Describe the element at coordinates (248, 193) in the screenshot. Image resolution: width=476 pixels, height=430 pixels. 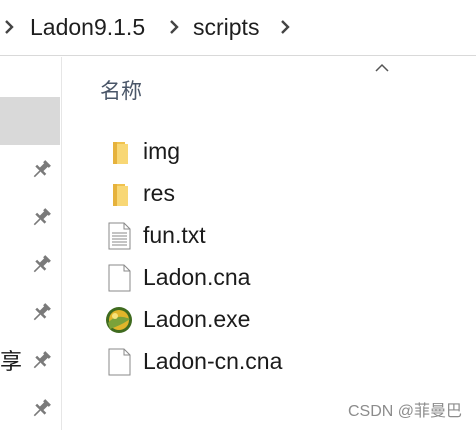
I see `list-item: res` at that location.